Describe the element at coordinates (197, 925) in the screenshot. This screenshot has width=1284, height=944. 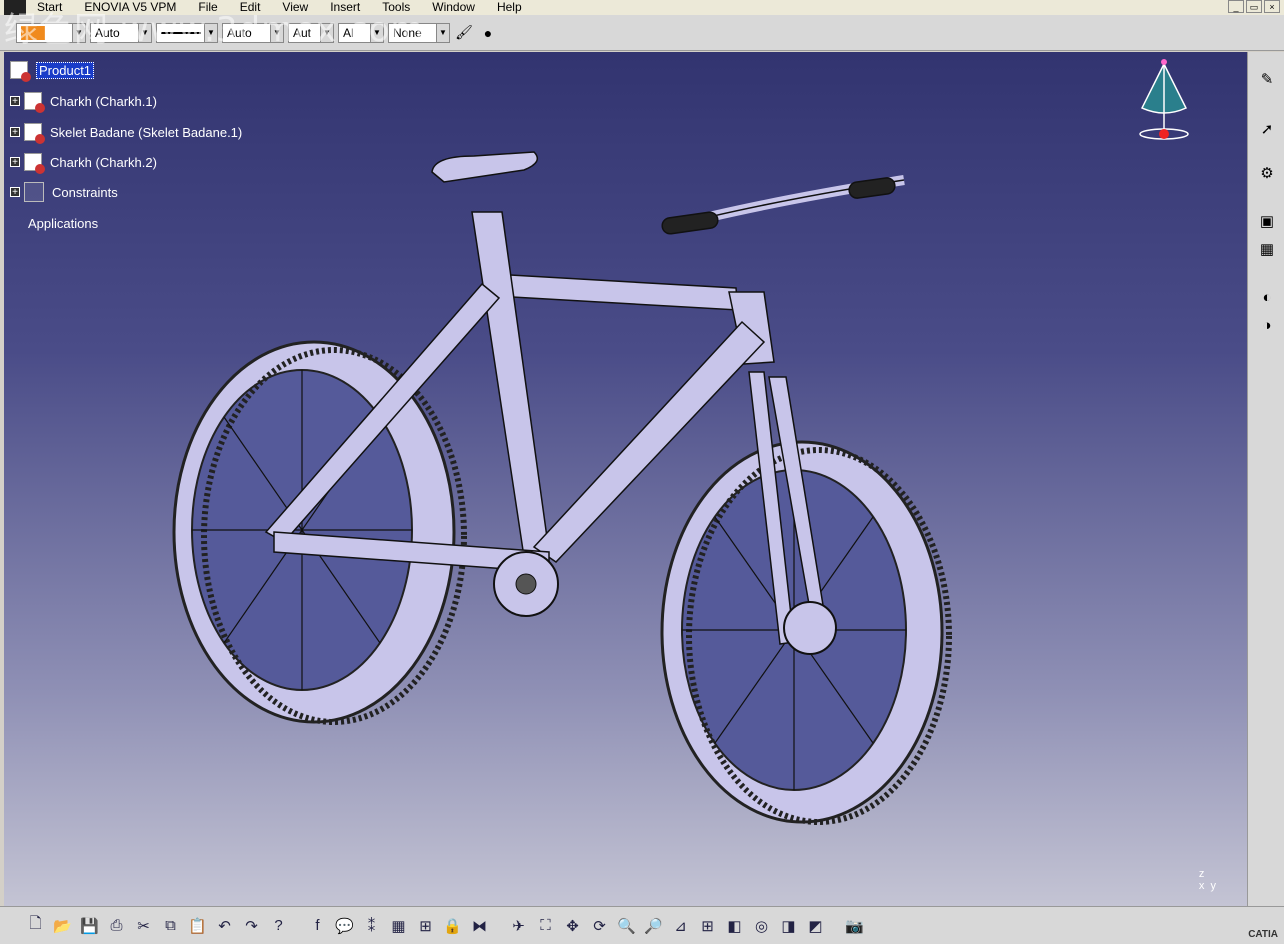
I see `paste-icon: 📋` at that location.